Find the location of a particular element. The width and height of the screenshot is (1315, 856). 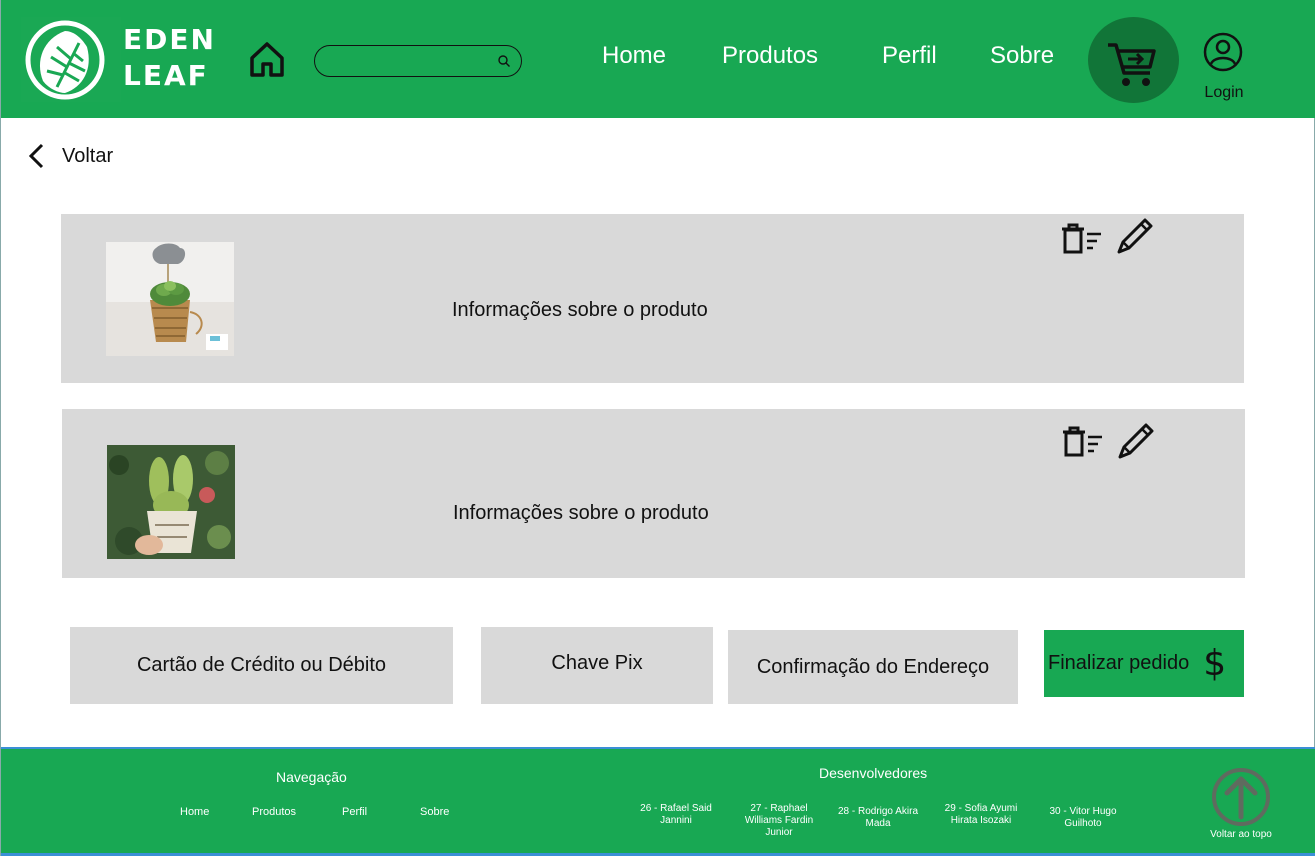

pix-button: Chave Pix is located at coordinates (597, 665).